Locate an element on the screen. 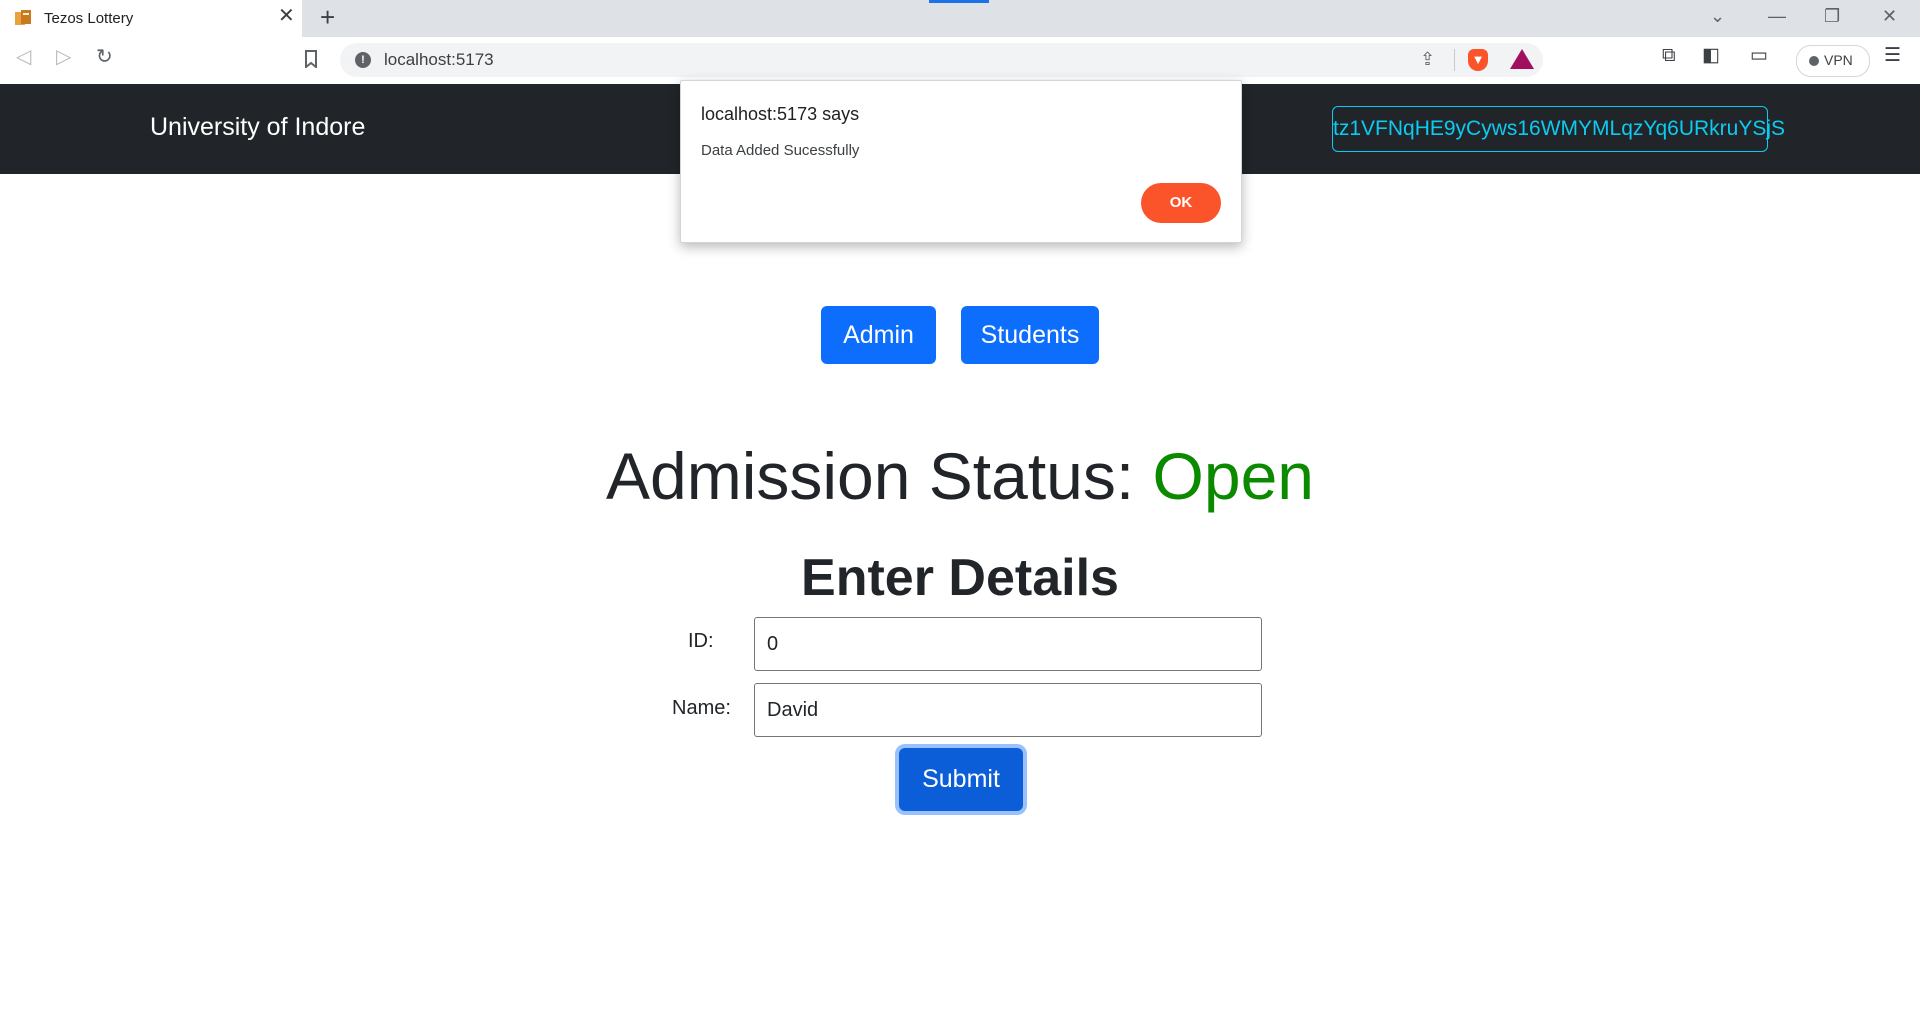 The width and height of the screenshot is (1920, 1030). brand-title: University of Indore is located at coordinates (257, 127).